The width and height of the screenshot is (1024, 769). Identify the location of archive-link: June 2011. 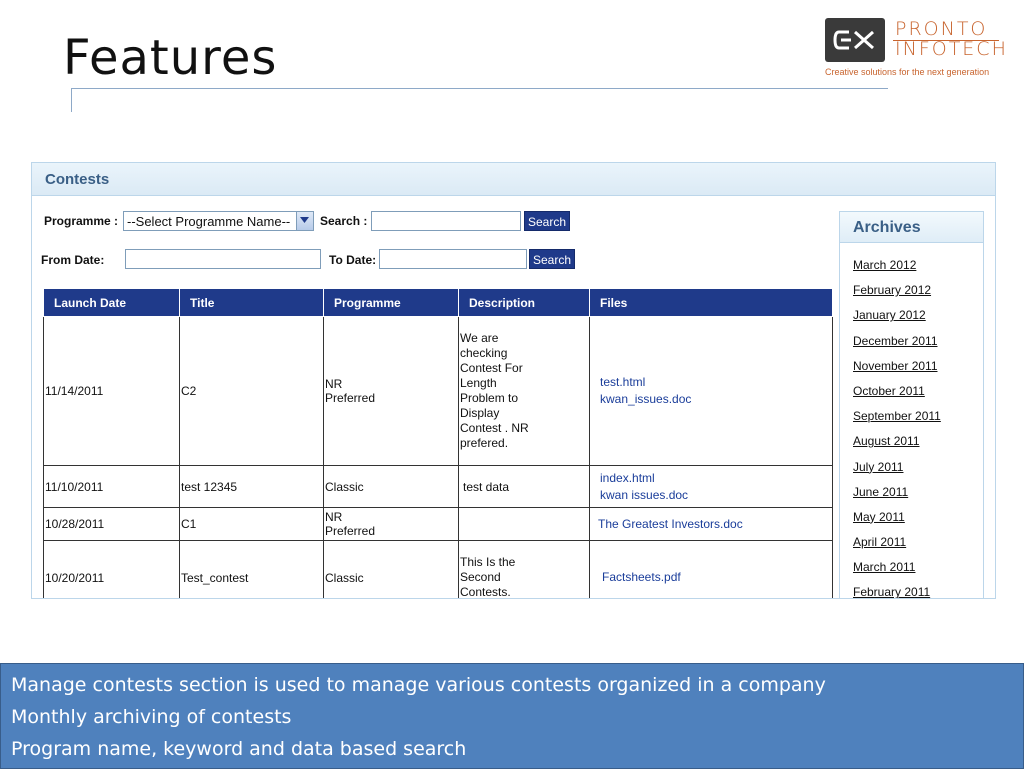
(880, 492).